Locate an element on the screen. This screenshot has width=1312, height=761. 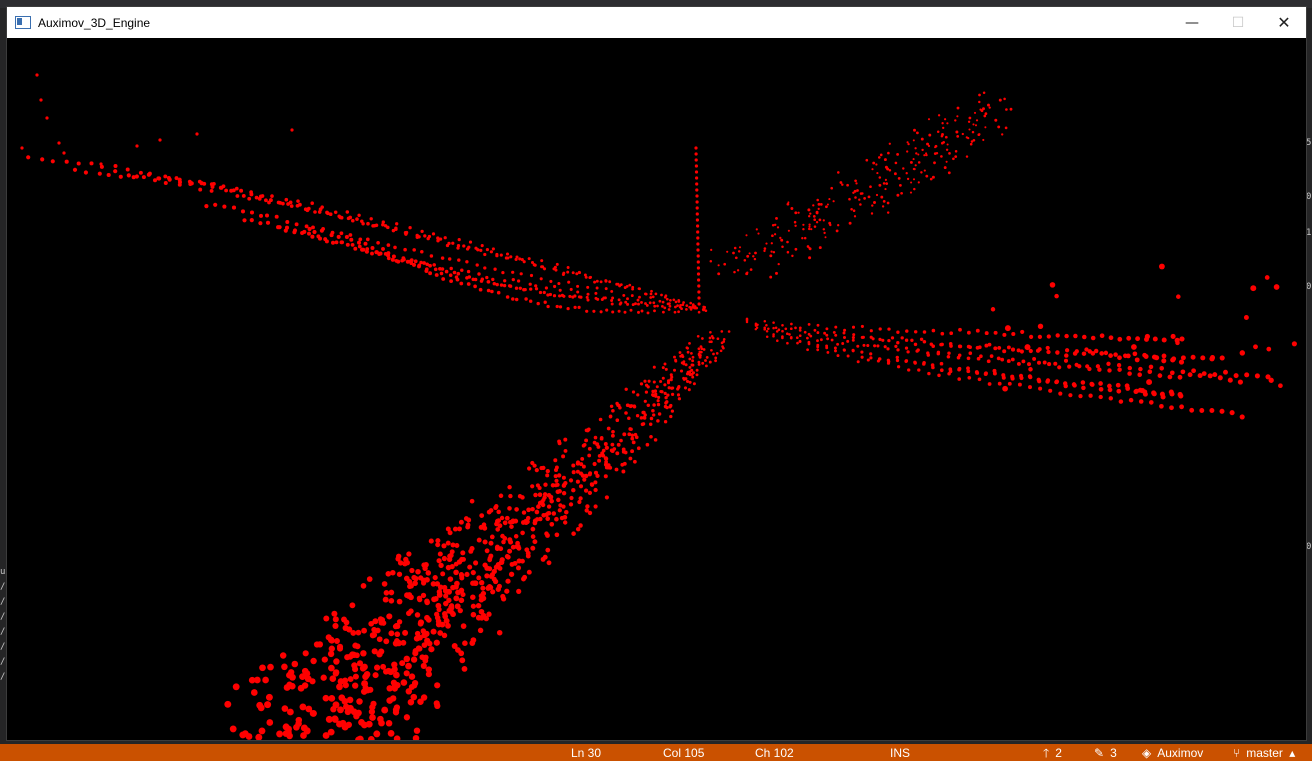
status-line: Ln 30 is located at coordinates (586, 753).